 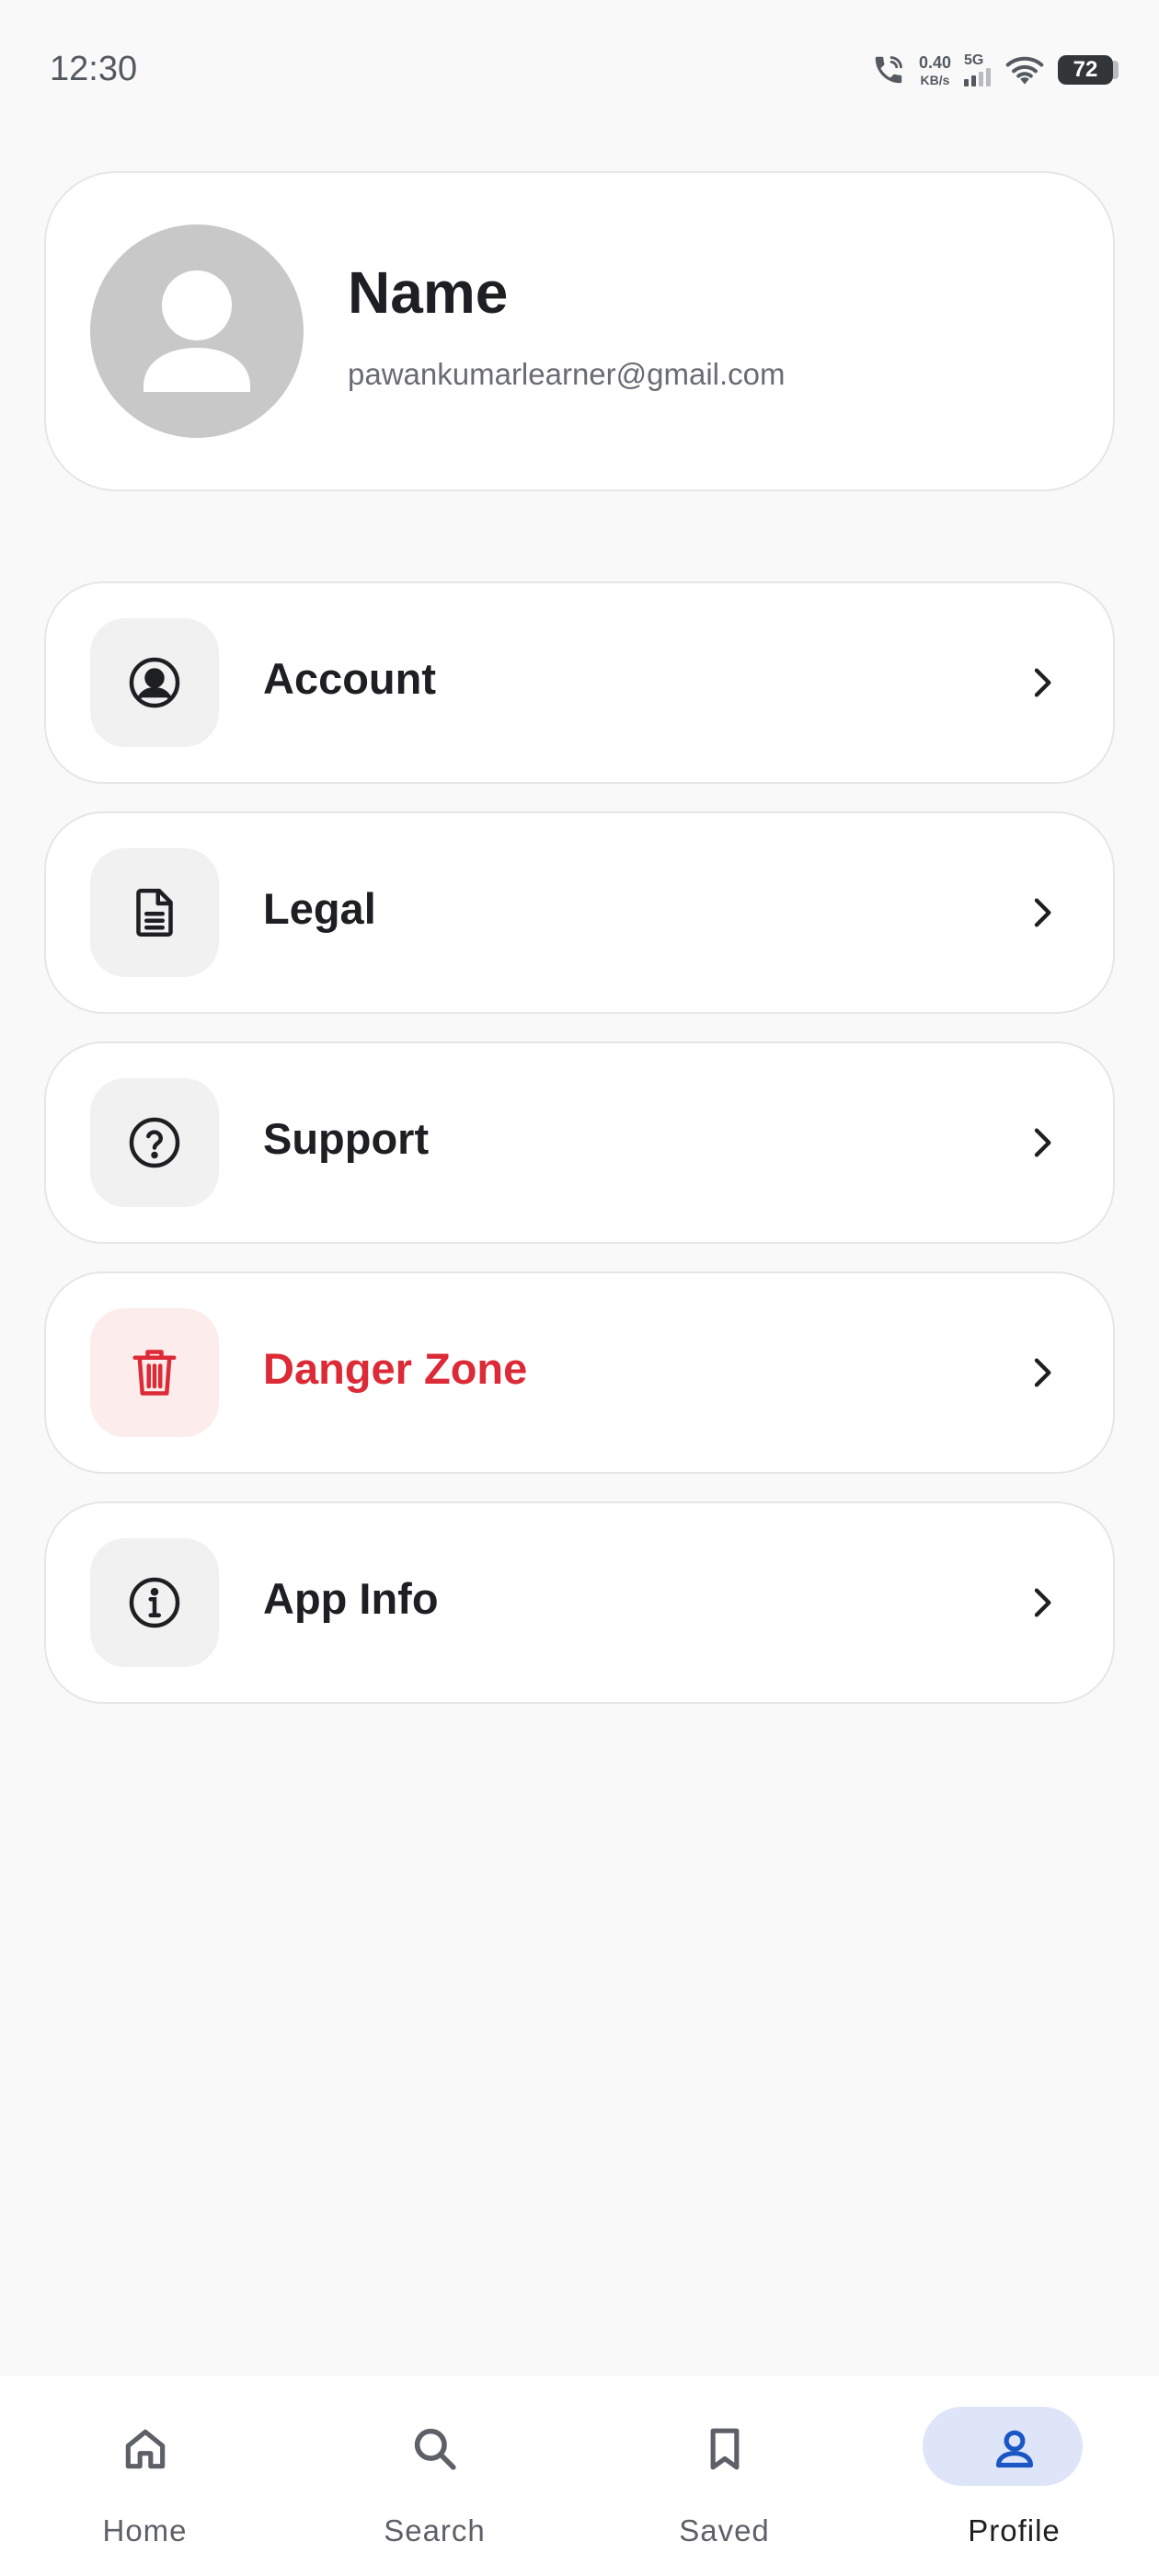 What do you see at coordinates (435, 2449) in the screenshot?
I see `search-icon` at bounding box center [435, 2449].